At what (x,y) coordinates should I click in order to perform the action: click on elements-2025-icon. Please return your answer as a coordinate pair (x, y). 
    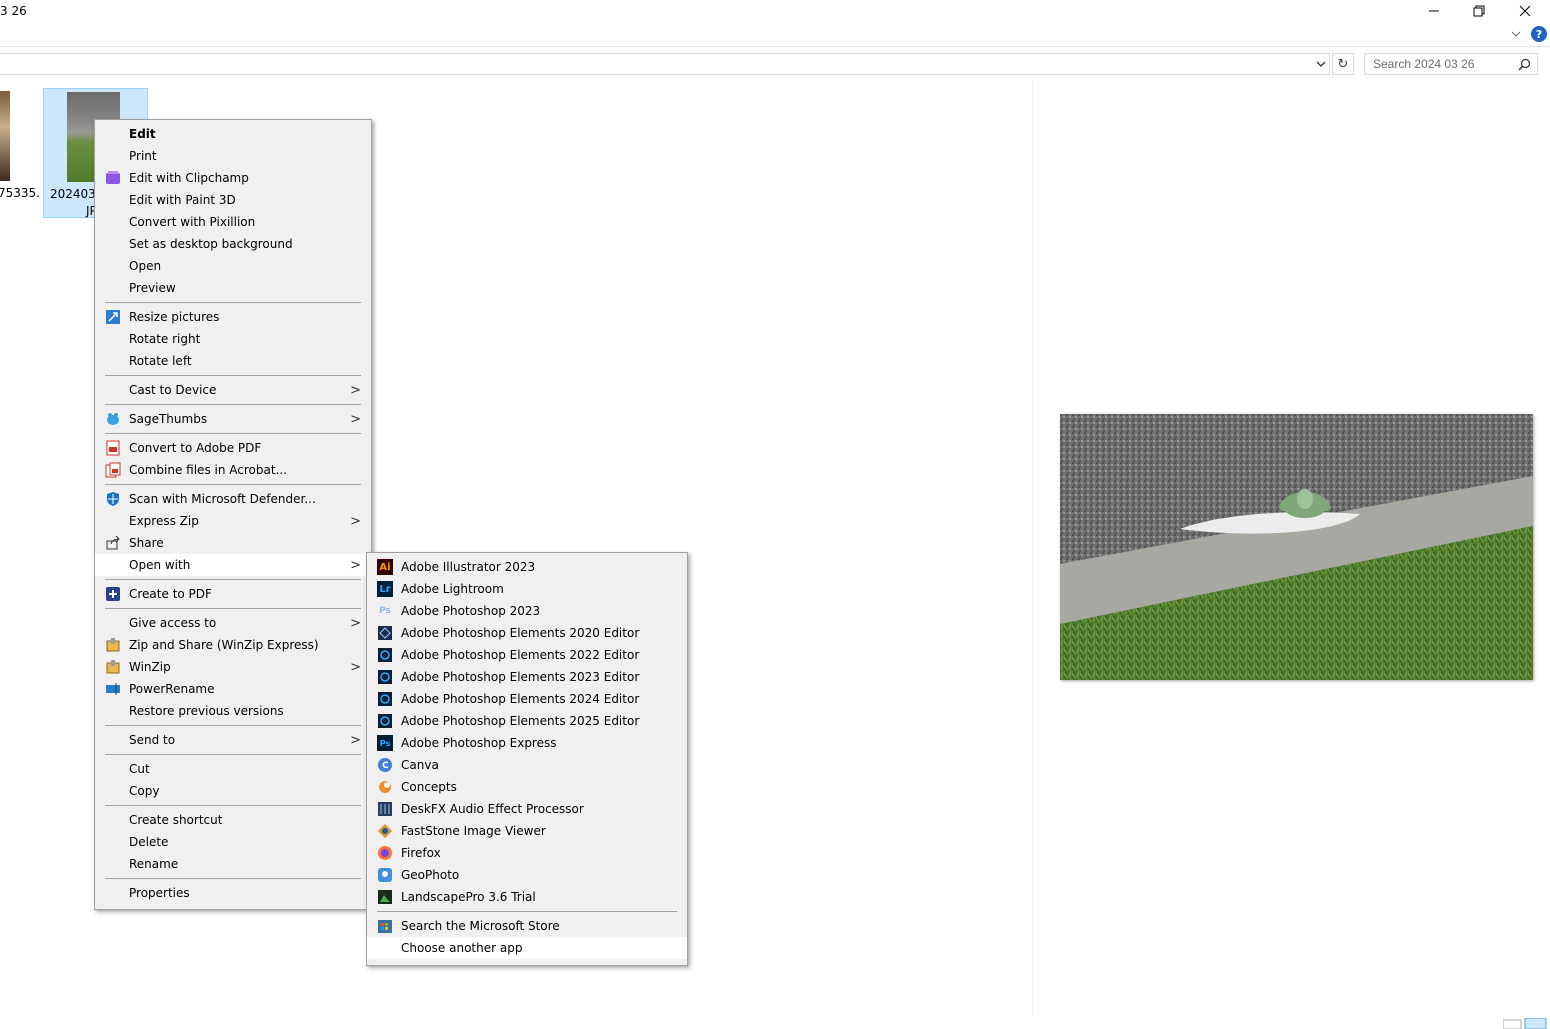
    Looking at the image, I should click on (385, 721).